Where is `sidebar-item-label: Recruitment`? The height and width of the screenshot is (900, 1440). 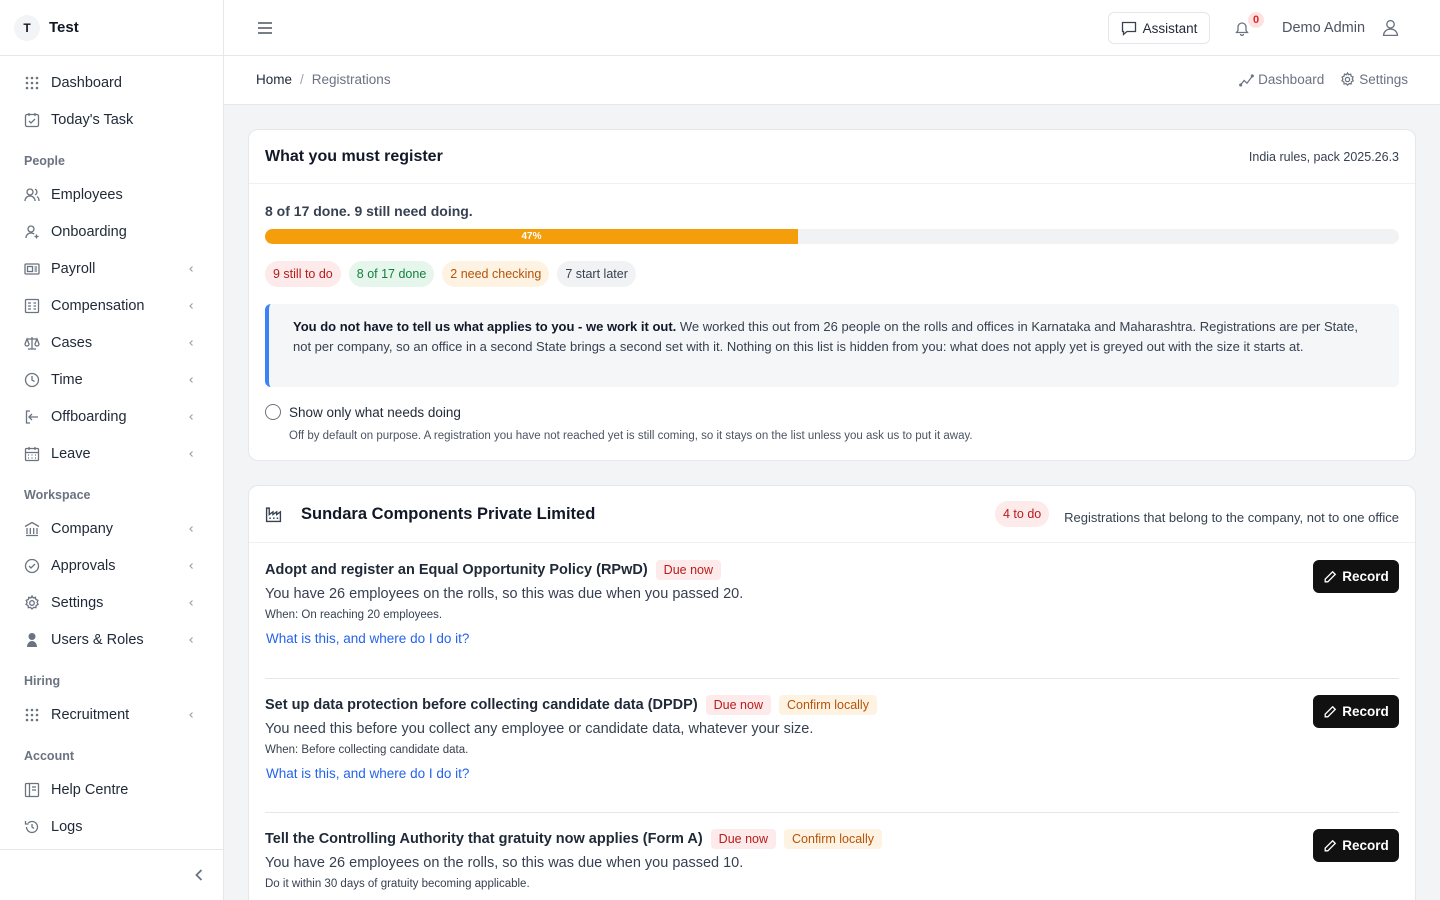 sidebar-item-label: Recruitment is located at coordinates (90, 714).